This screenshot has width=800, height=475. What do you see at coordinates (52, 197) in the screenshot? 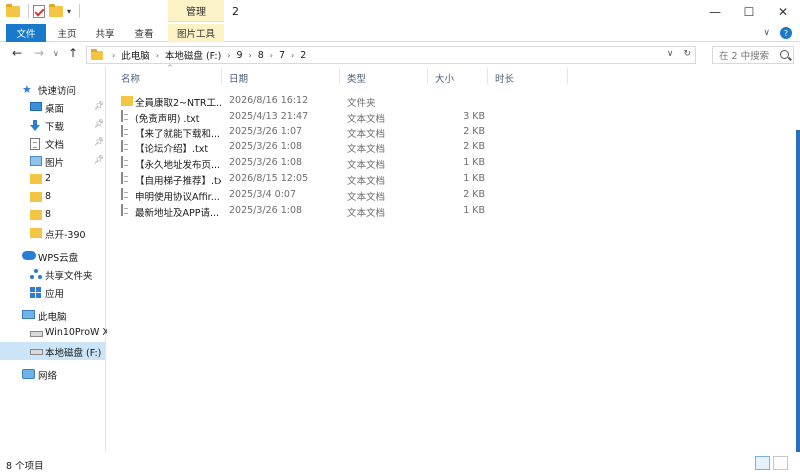
I see `sidebar-item-folder-8: 8` at bounding box center [52, 197].